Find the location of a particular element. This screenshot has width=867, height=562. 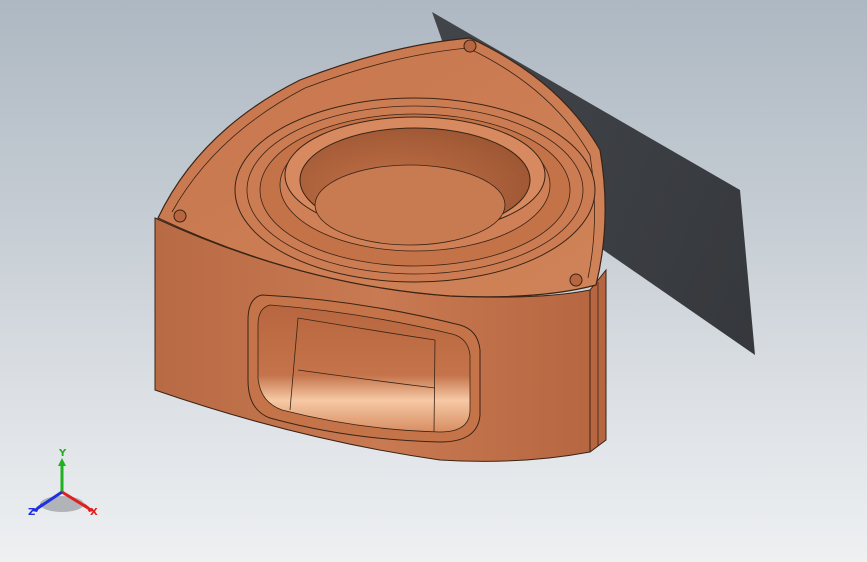

triad-y-arrow is located at coordinates (62, 462).